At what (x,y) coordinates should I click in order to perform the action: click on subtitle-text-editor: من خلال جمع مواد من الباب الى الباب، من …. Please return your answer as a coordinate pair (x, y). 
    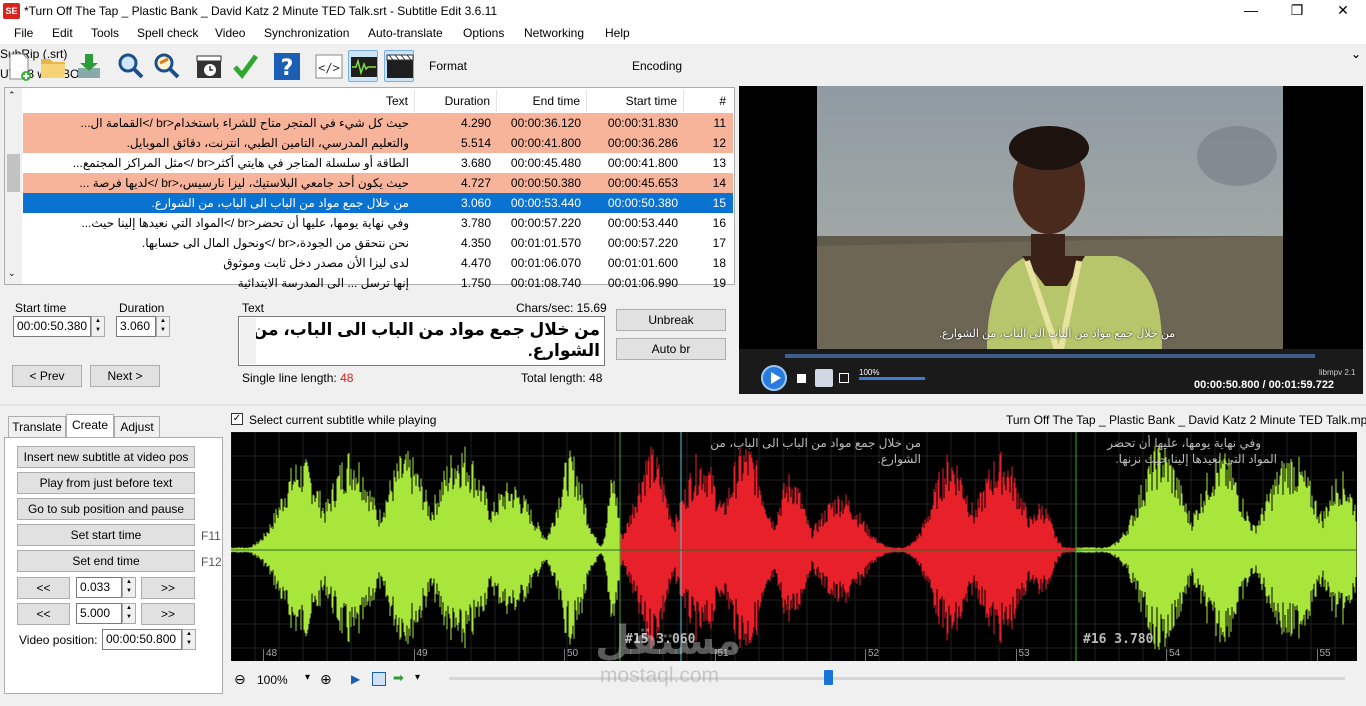
    Looking at the image, I should click on (421, 341).